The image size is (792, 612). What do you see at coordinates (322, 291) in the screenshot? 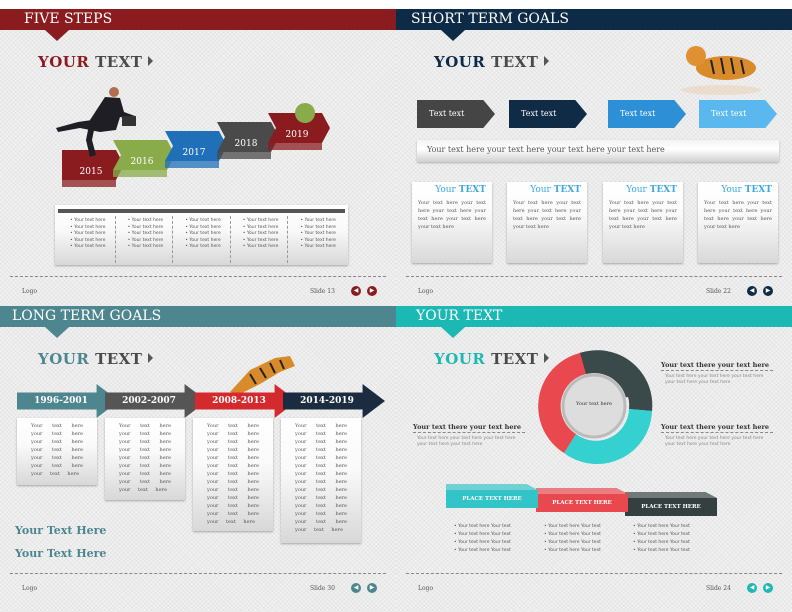
I see `slide-number: Slide 13` at bounding box center [322, 291].